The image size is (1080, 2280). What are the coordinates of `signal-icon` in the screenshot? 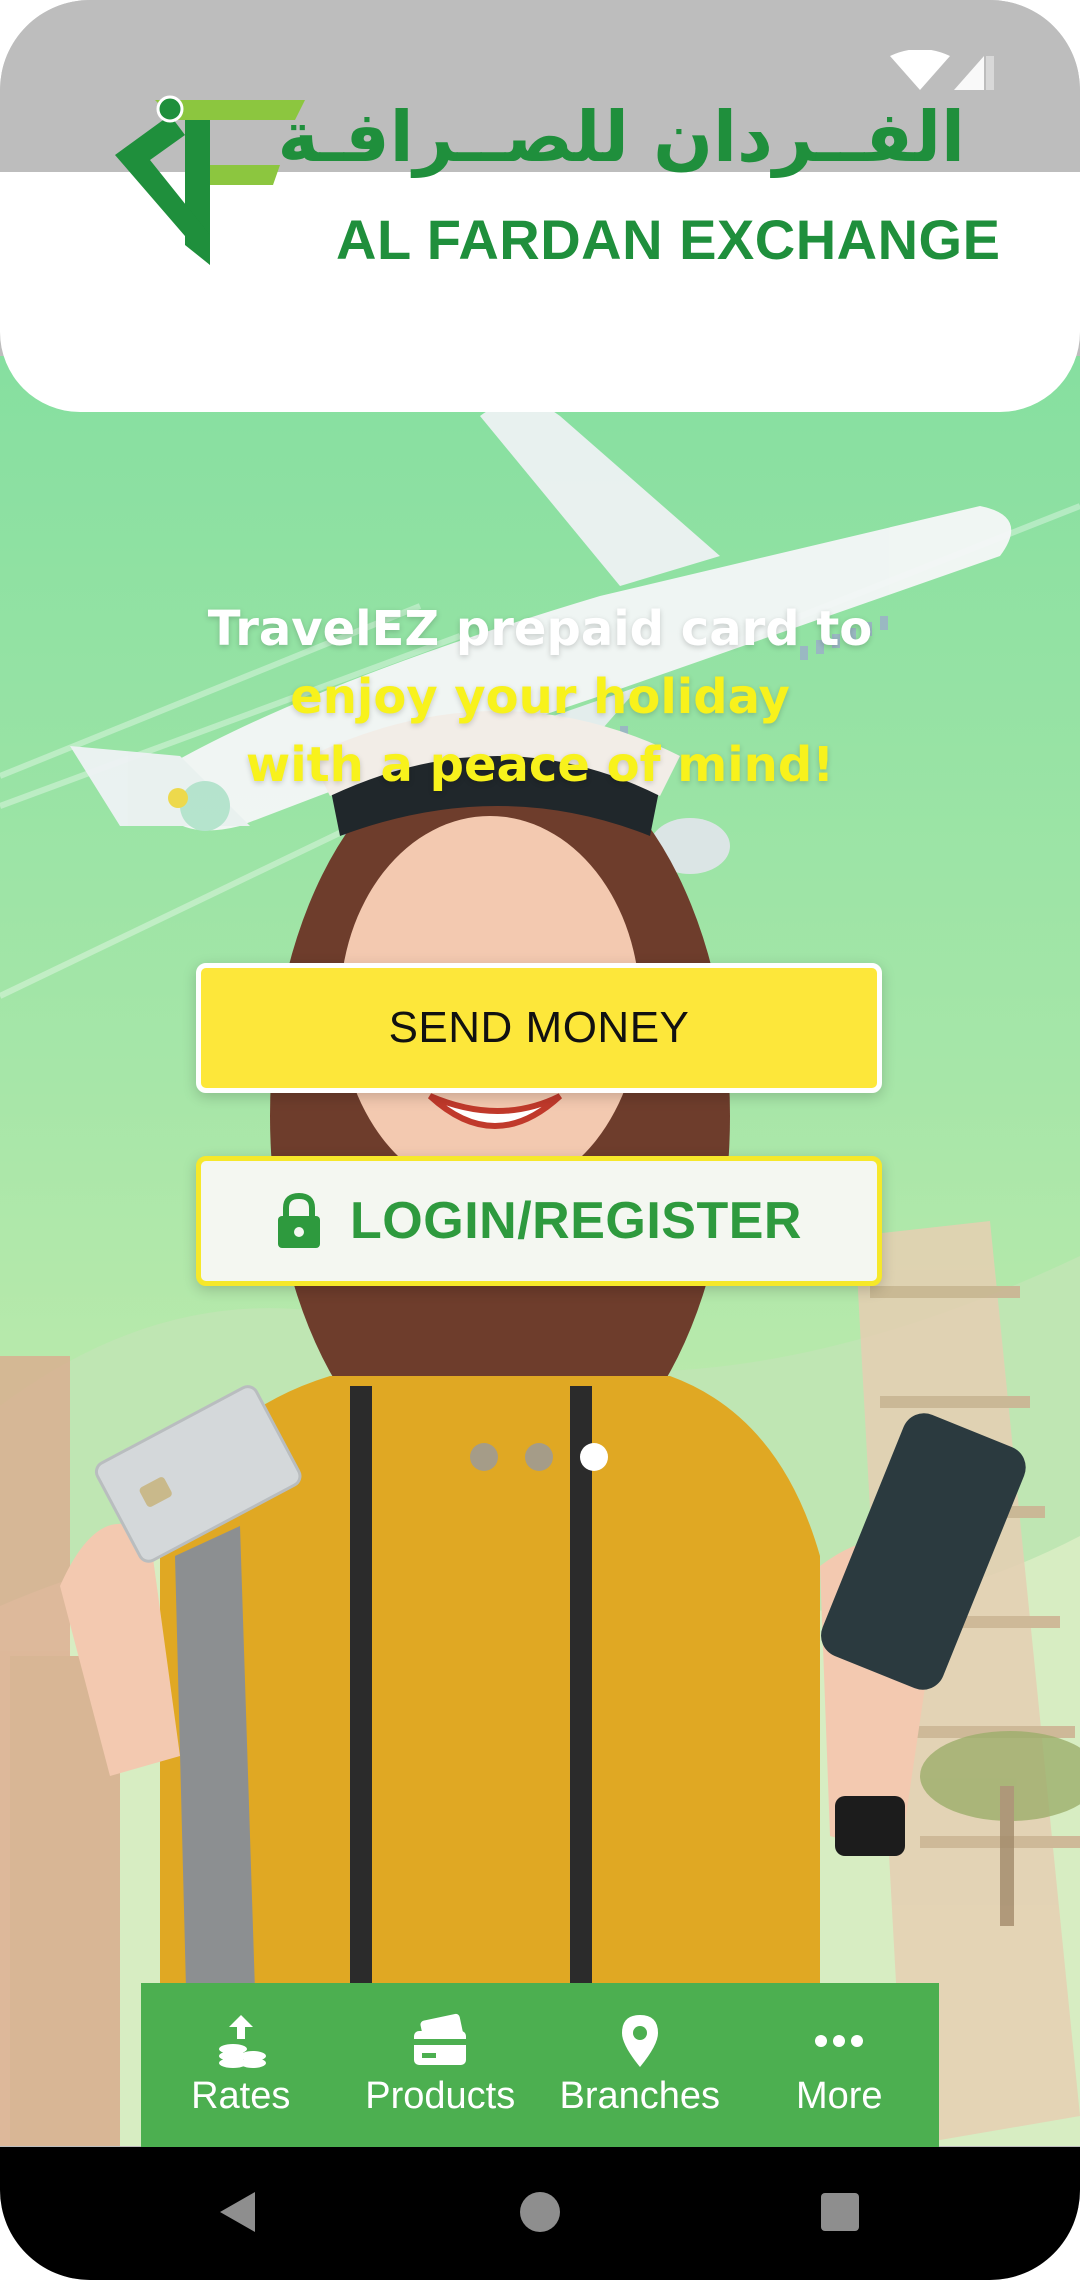 It's located at (969, 73).